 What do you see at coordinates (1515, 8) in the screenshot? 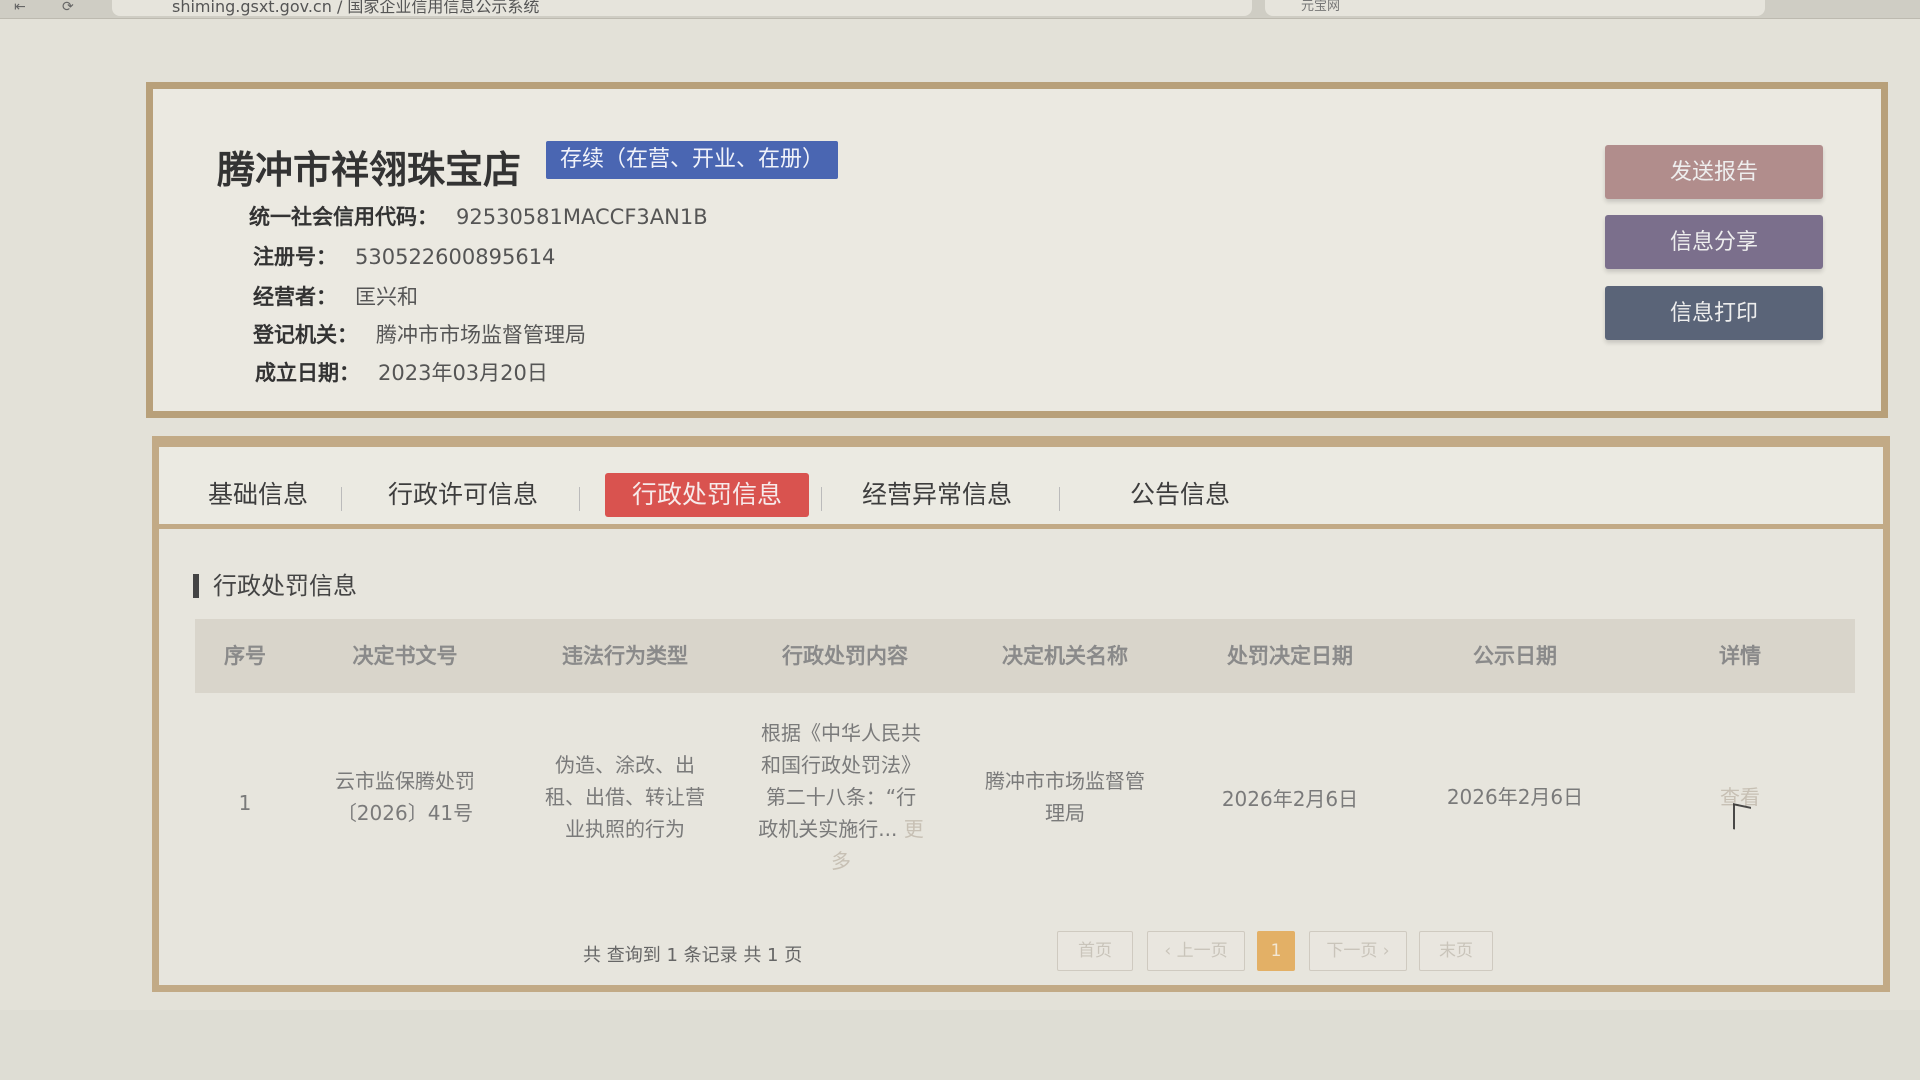
I see `browser-search-input: 元宝网` at bounding box center [1515, 8].